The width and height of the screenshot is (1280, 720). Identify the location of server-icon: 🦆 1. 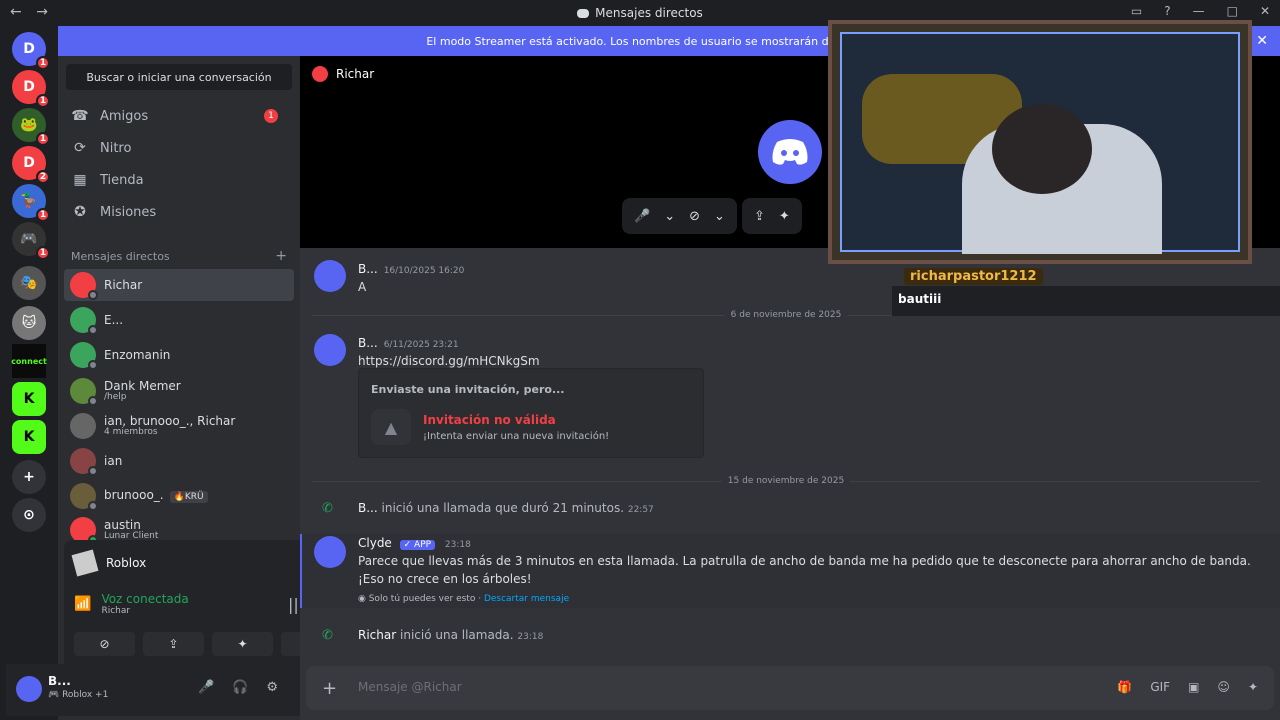
(31, 203).